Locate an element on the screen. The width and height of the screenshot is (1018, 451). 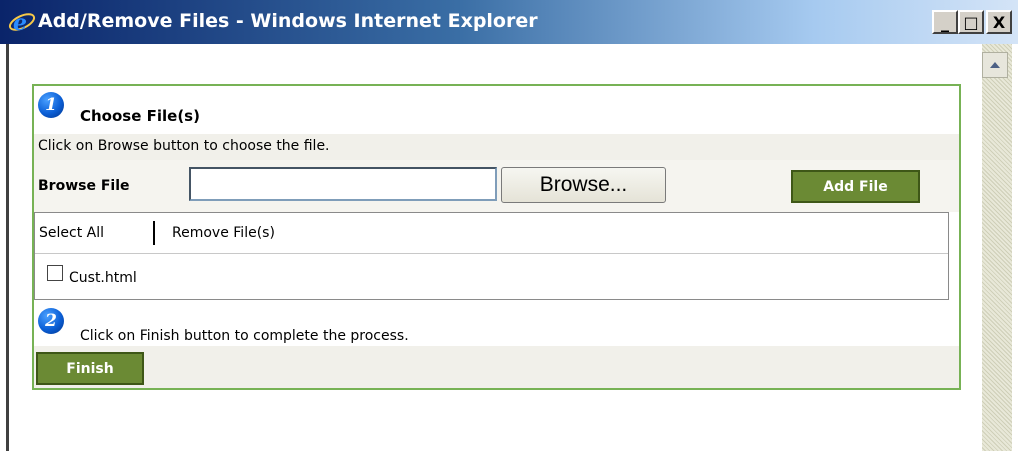
close-button: X is located at coordinates (999, 22).